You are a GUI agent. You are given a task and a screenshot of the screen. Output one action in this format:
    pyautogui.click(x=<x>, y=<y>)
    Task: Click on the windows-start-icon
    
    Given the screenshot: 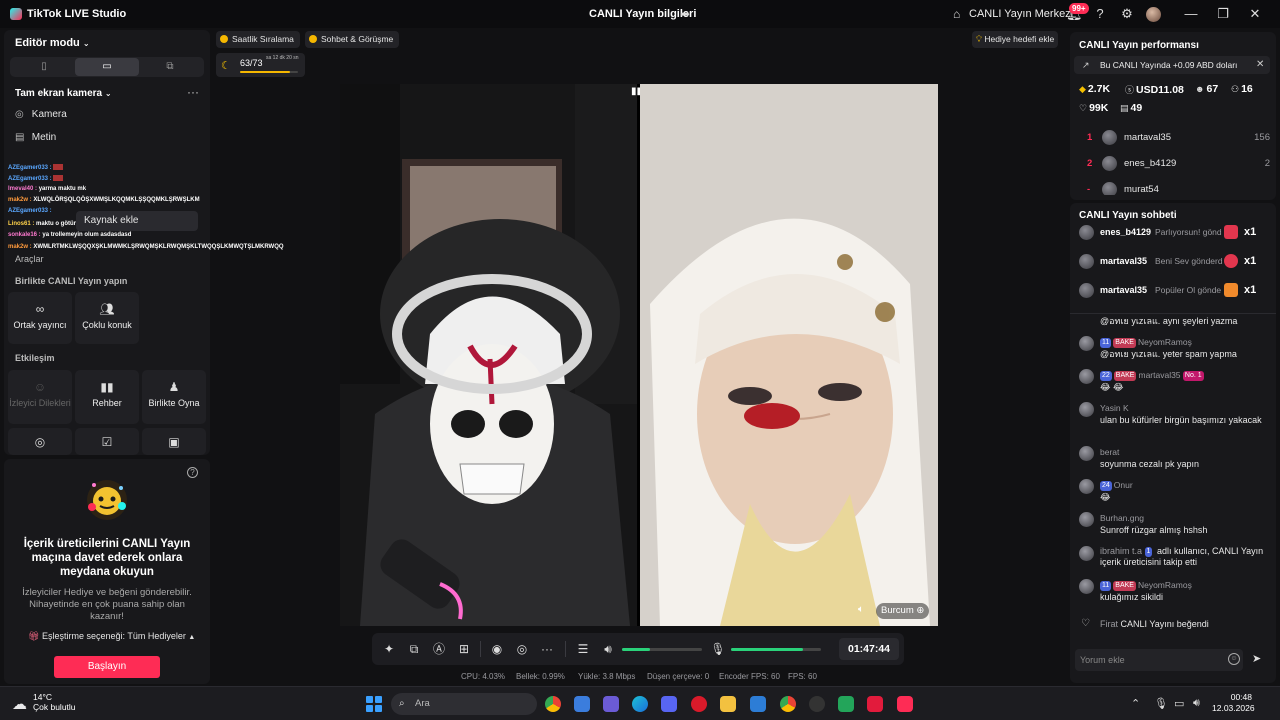 What is the action you would take?
    pyautogui.click(x=374, y=704)
    